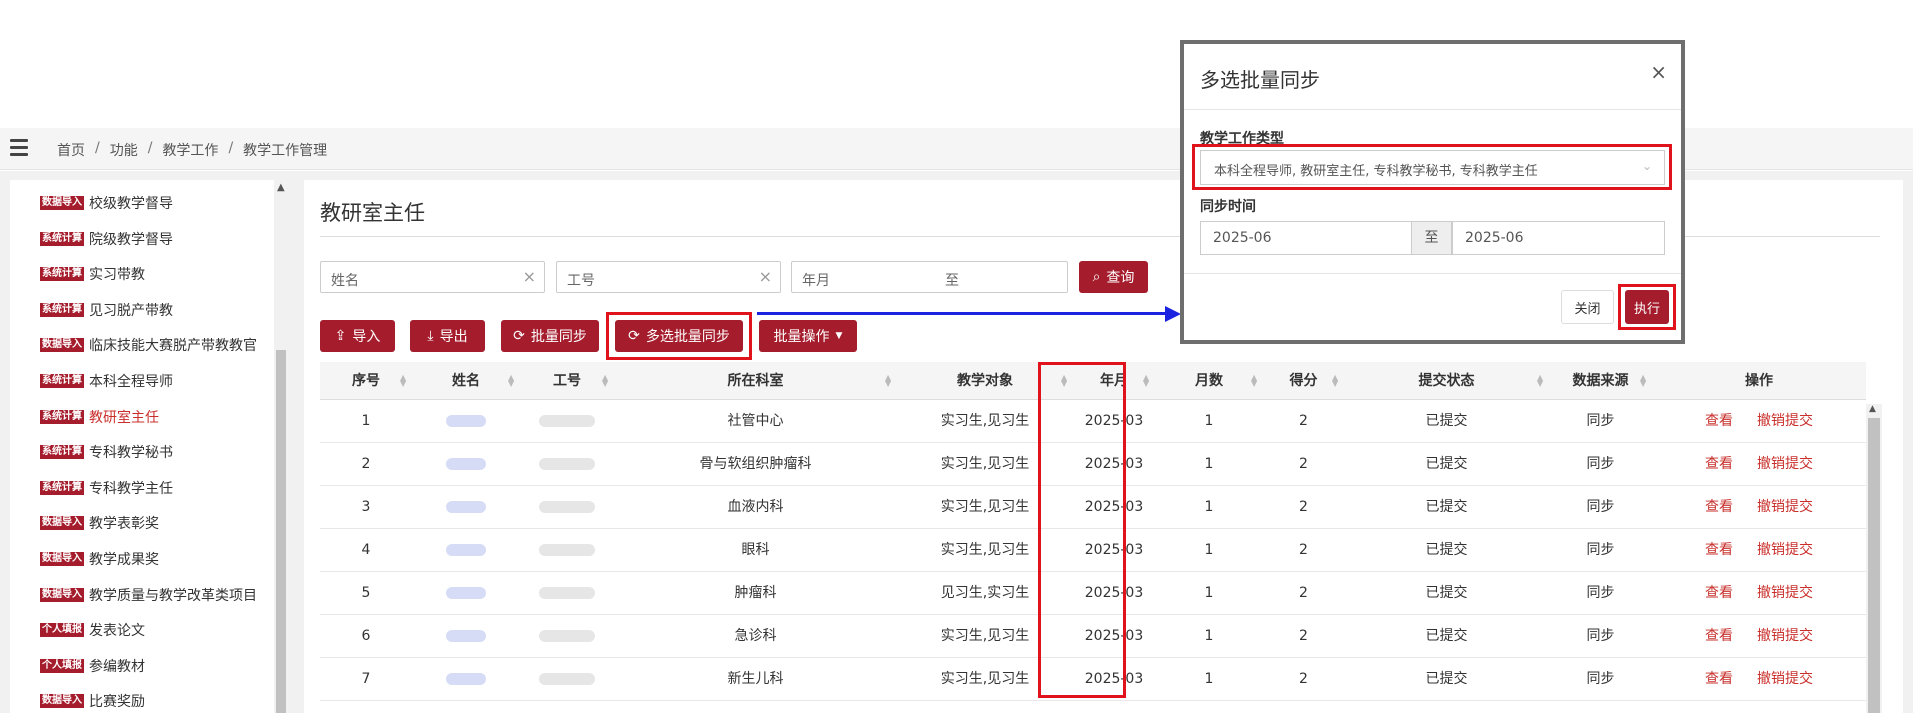  What do you see at coordinates (1874, 558) in the screenshot?
I see `table-scrollbar: ▲` at bounding box center [1874, 558].